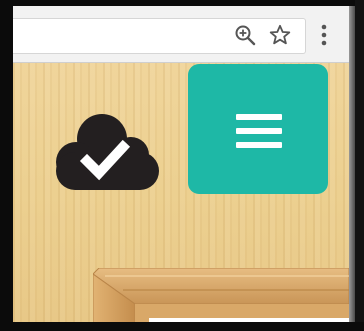 This screenshot has width=364, height=331. Describe the element at coordinates (324, 35) in the screenshot. I see `kebab-menu-icon` at that location.